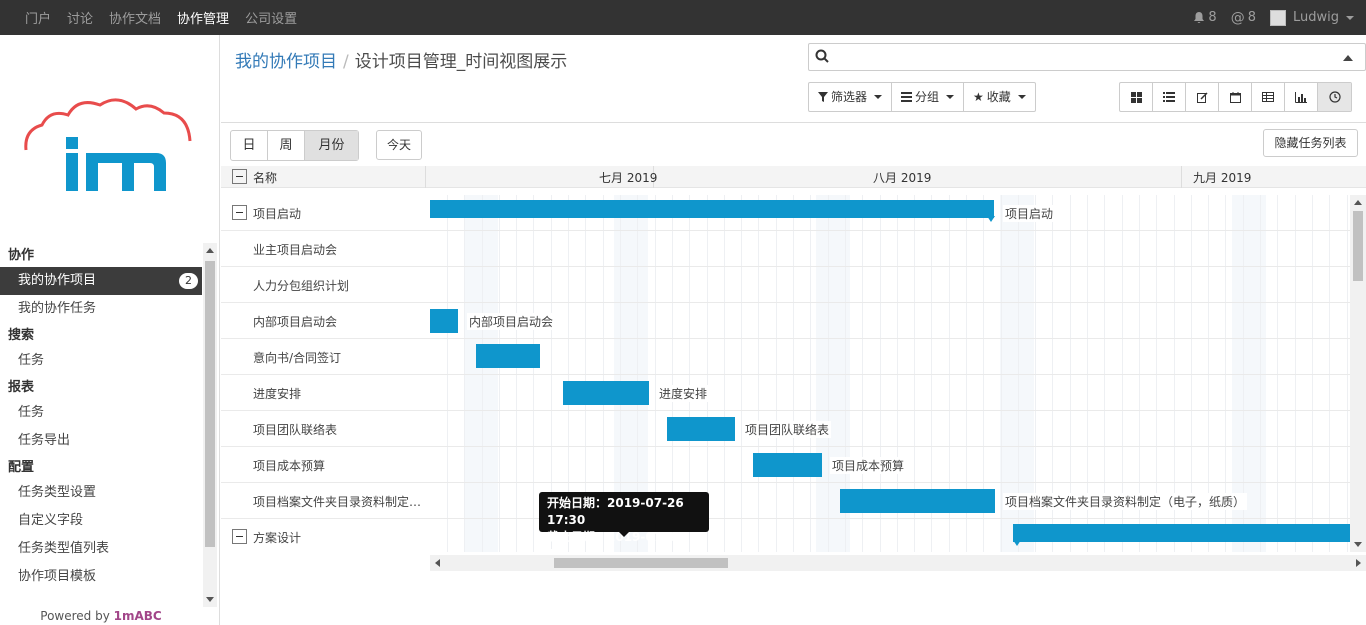  What do you see at coordinates (1199, 17) in the screenshot?
I see `bell-icon` at bounding box center [1199, 17].